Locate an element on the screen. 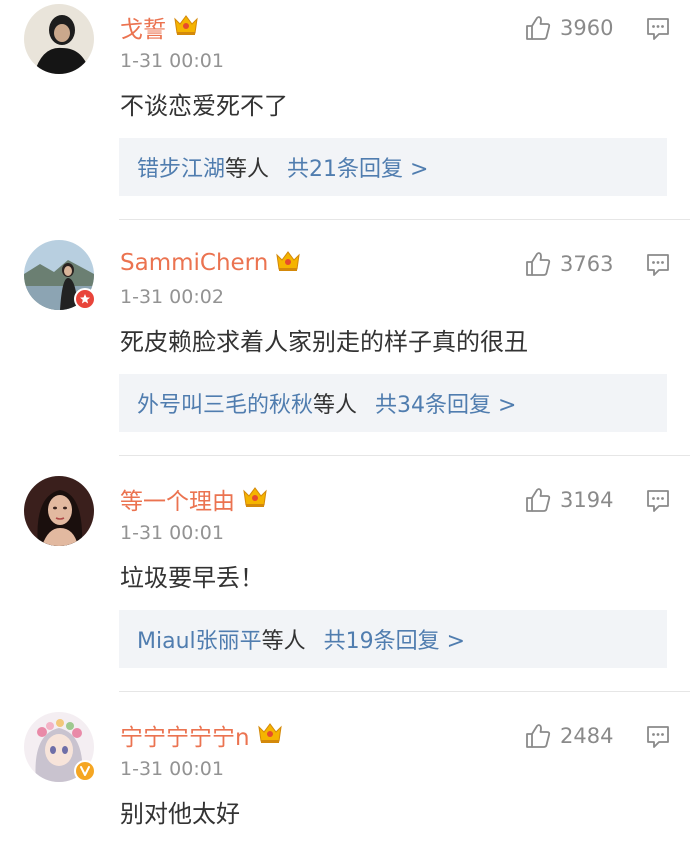 The image size is (690, 842). like-button: 3194 is located at coordinates (568, 500).